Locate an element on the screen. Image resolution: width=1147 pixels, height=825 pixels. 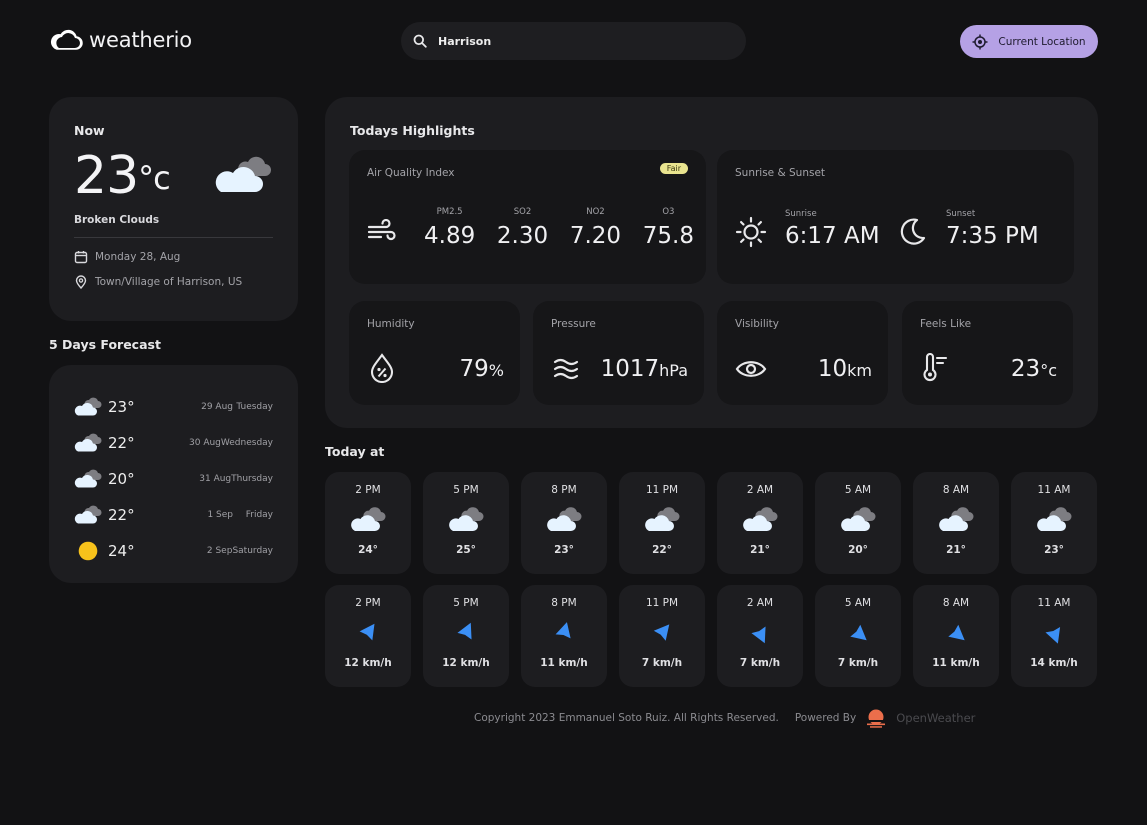
hourly-wind-card: 2 PM 12 km/h is located at coordinates (368, 636).